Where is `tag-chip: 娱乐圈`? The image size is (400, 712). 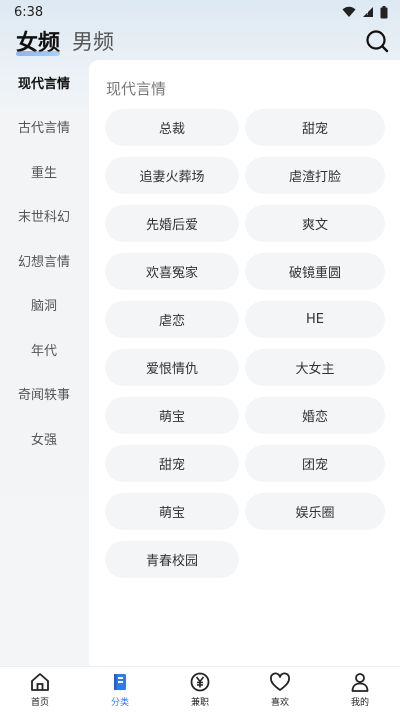
tag-chip: 娱乐圈 is located at coordinates (315, 511).